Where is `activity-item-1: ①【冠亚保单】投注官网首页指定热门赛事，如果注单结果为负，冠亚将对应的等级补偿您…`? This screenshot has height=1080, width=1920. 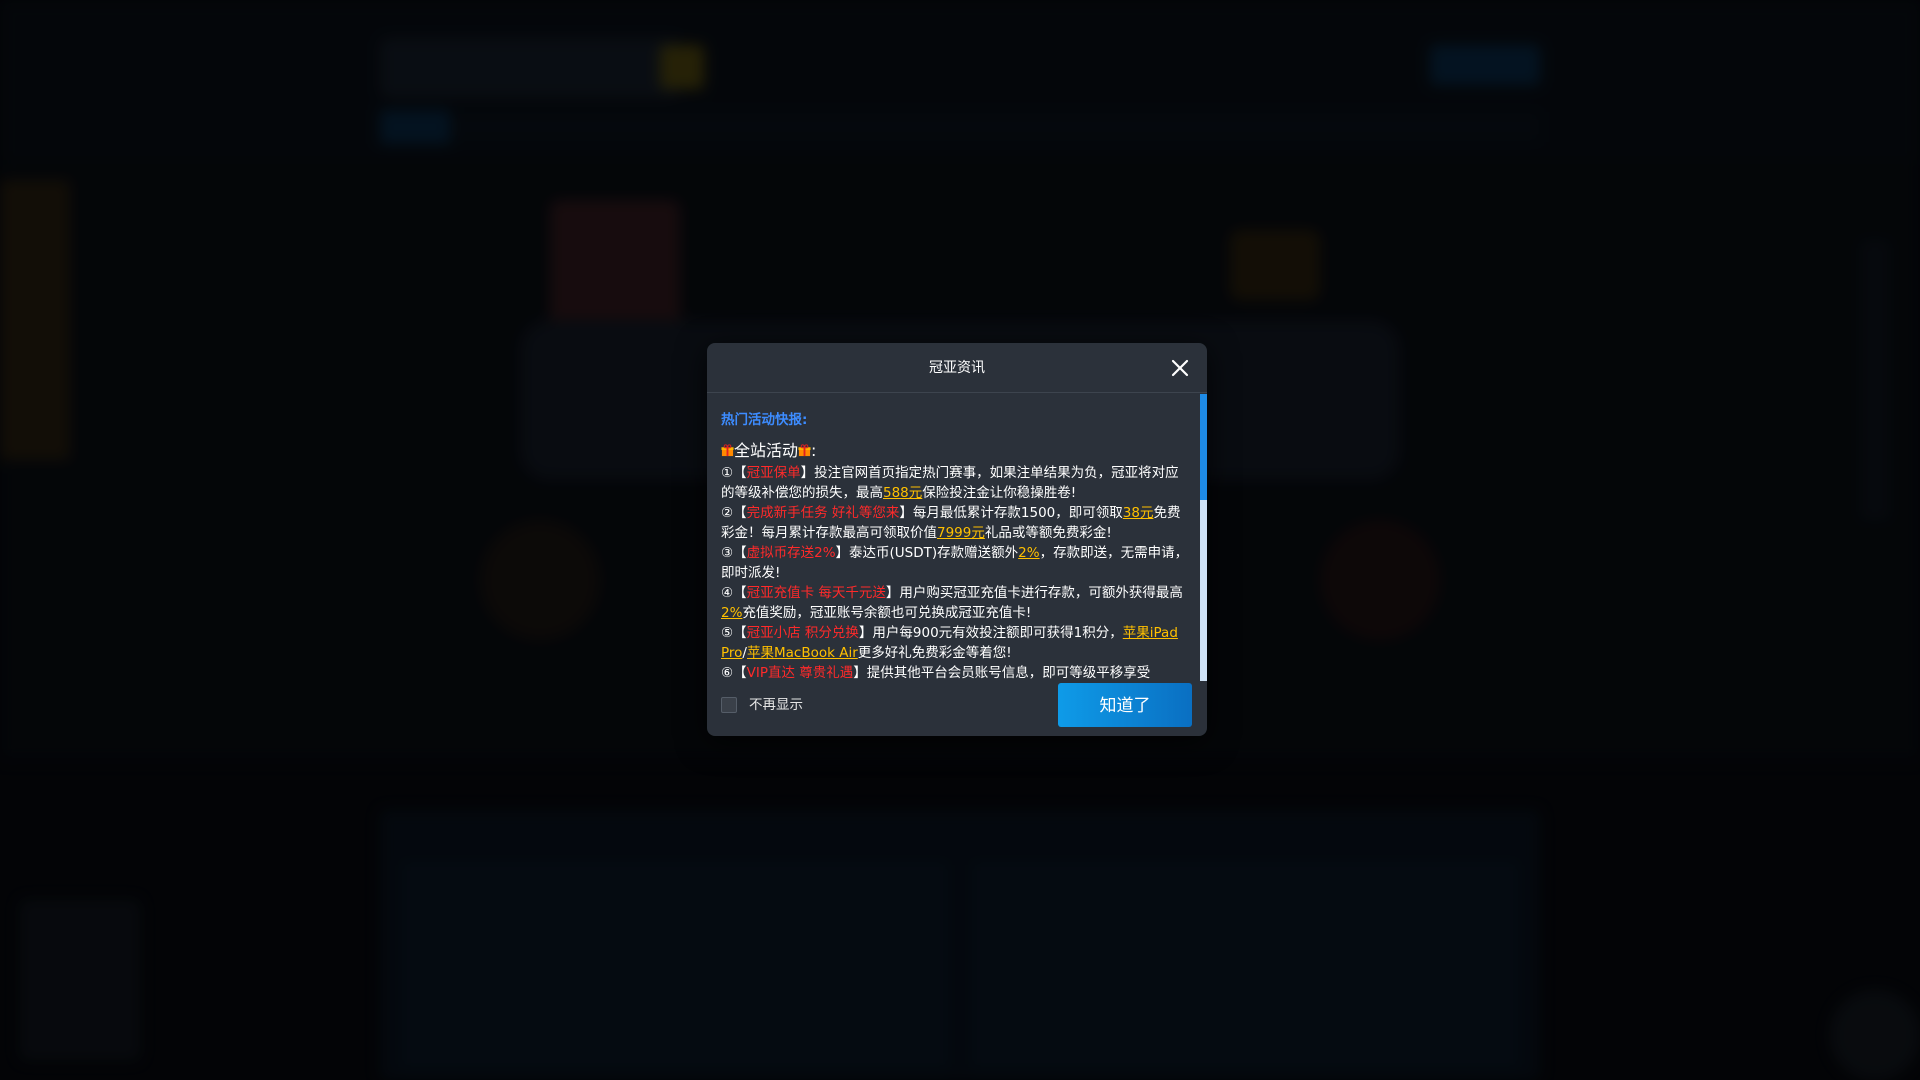 activity-item-1: ①【冠亚保单】投注官网首页指定热门赛事，如果注单结果为负，冠亚将对应的等级补偿您… is located at coordinates (956, 483).